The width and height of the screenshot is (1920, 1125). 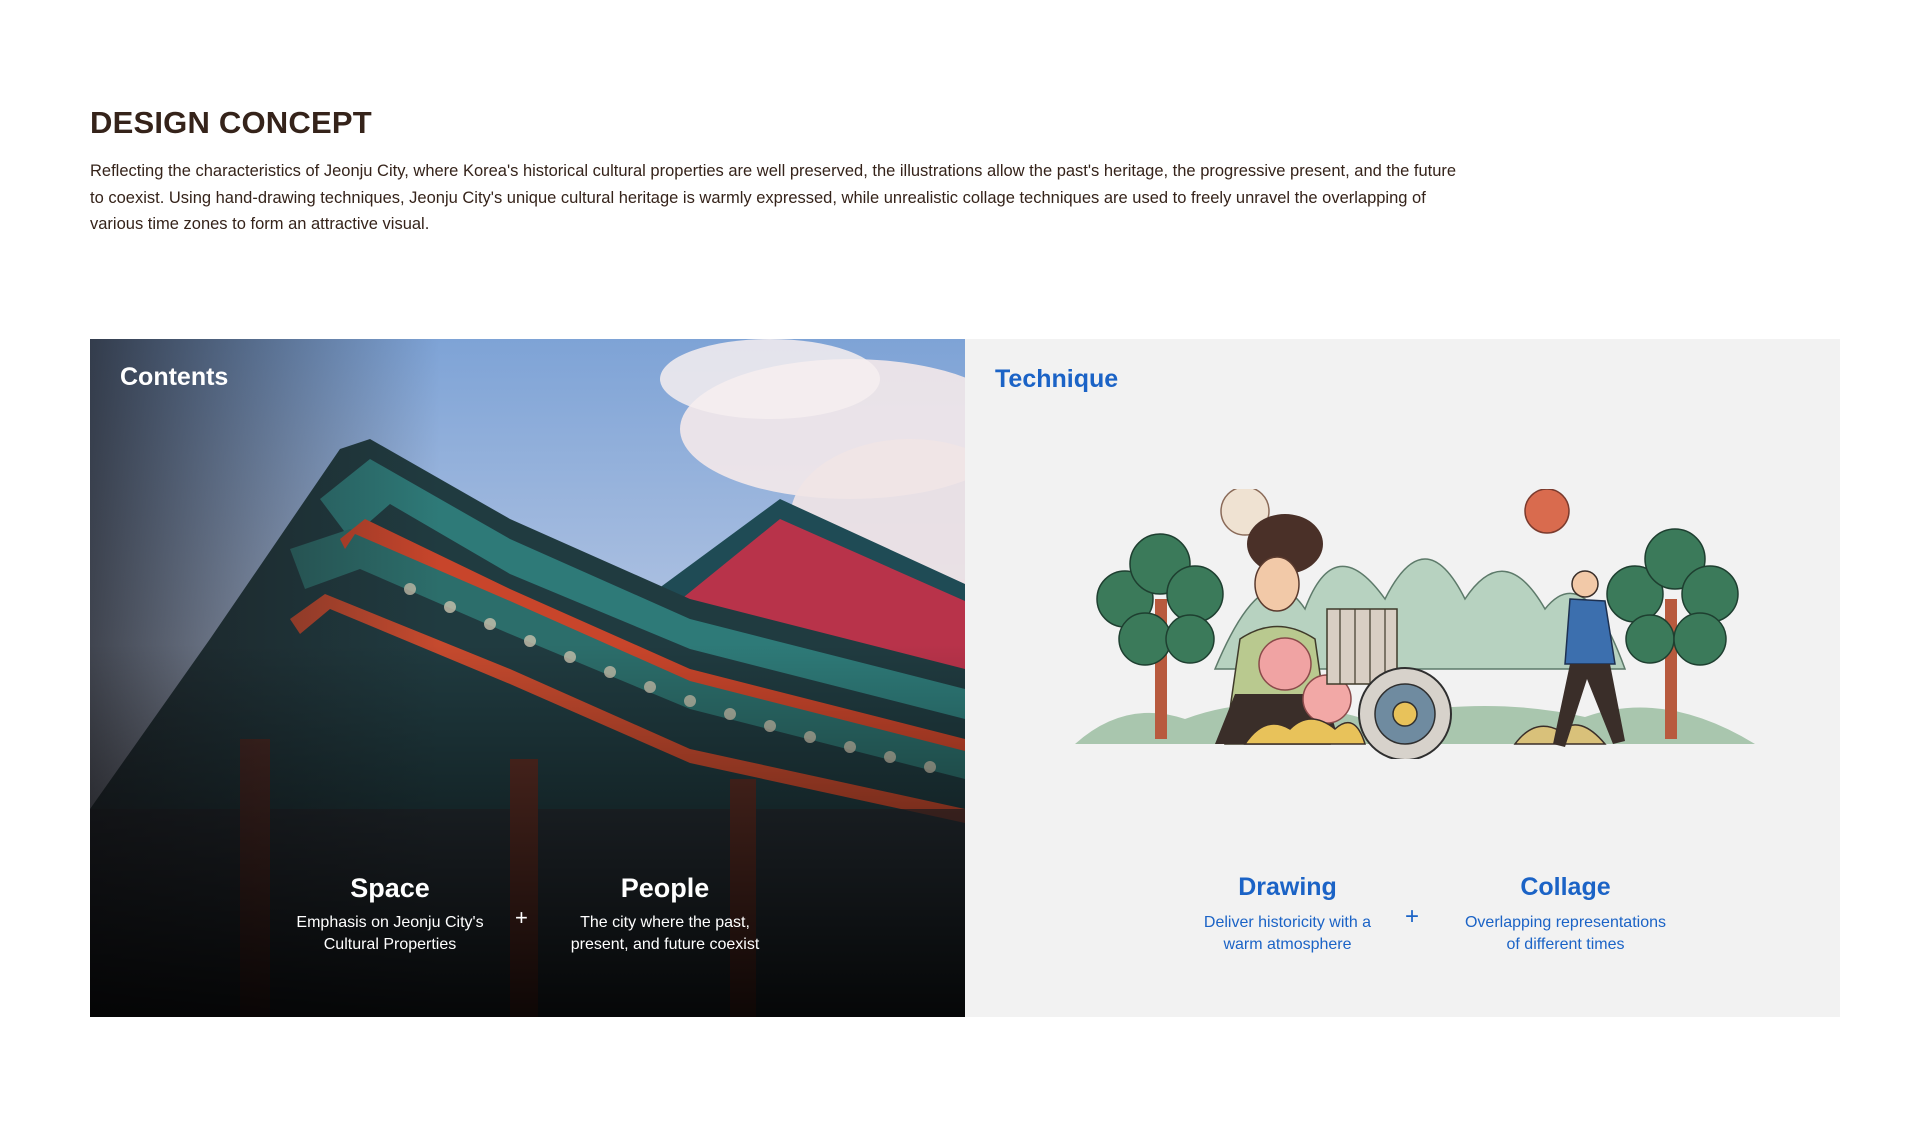 What do you see at coordinates (1565, 922) in the screenshot?
I see `collage-subtitle-line-1: Overlapping representations` at bounding box center [1565, 922].